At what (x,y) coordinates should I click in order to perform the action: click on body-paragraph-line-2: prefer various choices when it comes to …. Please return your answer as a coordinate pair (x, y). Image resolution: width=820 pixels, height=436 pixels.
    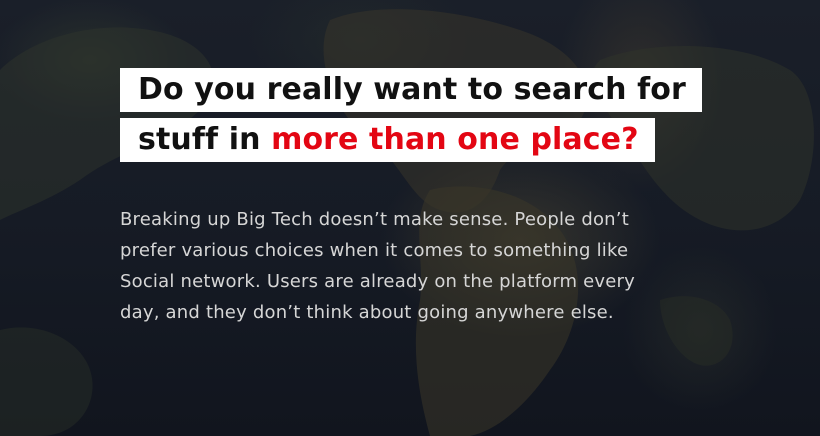
    Looking at the image, I should click on (374, 250).